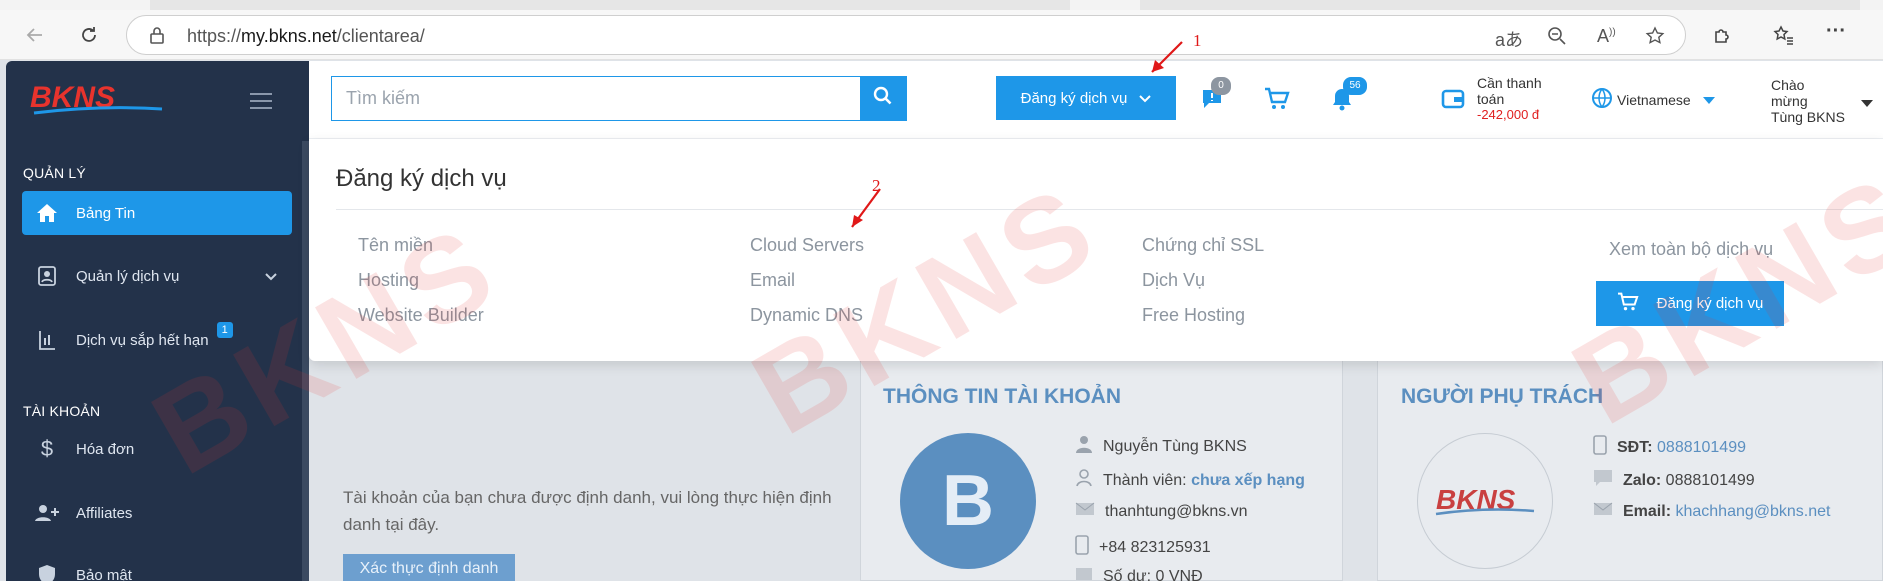 The image size is (1883, 581). Describe the element at coordinates (157, 449) in the screenshot. I see `sidebar-item-invoices: $ Hóa đơn` at that location.